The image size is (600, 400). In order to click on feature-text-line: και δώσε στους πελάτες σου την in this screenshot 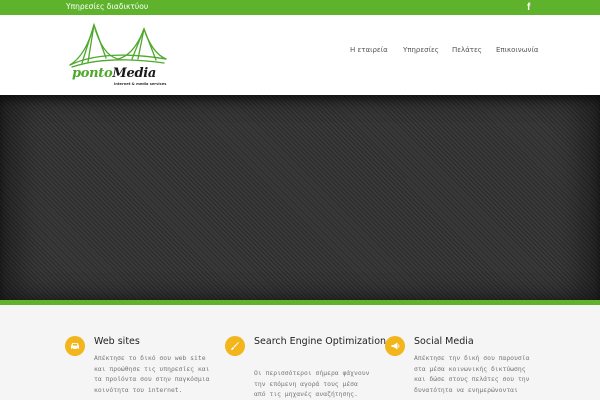, I will do `click(472, 379)`.